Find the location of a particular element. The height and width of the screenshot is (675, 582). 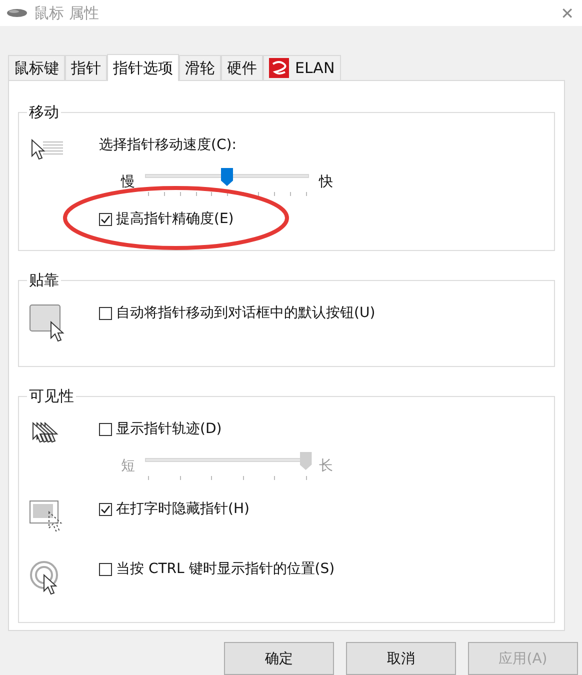

tab: 硬件 is located at coordinates (242, 67).